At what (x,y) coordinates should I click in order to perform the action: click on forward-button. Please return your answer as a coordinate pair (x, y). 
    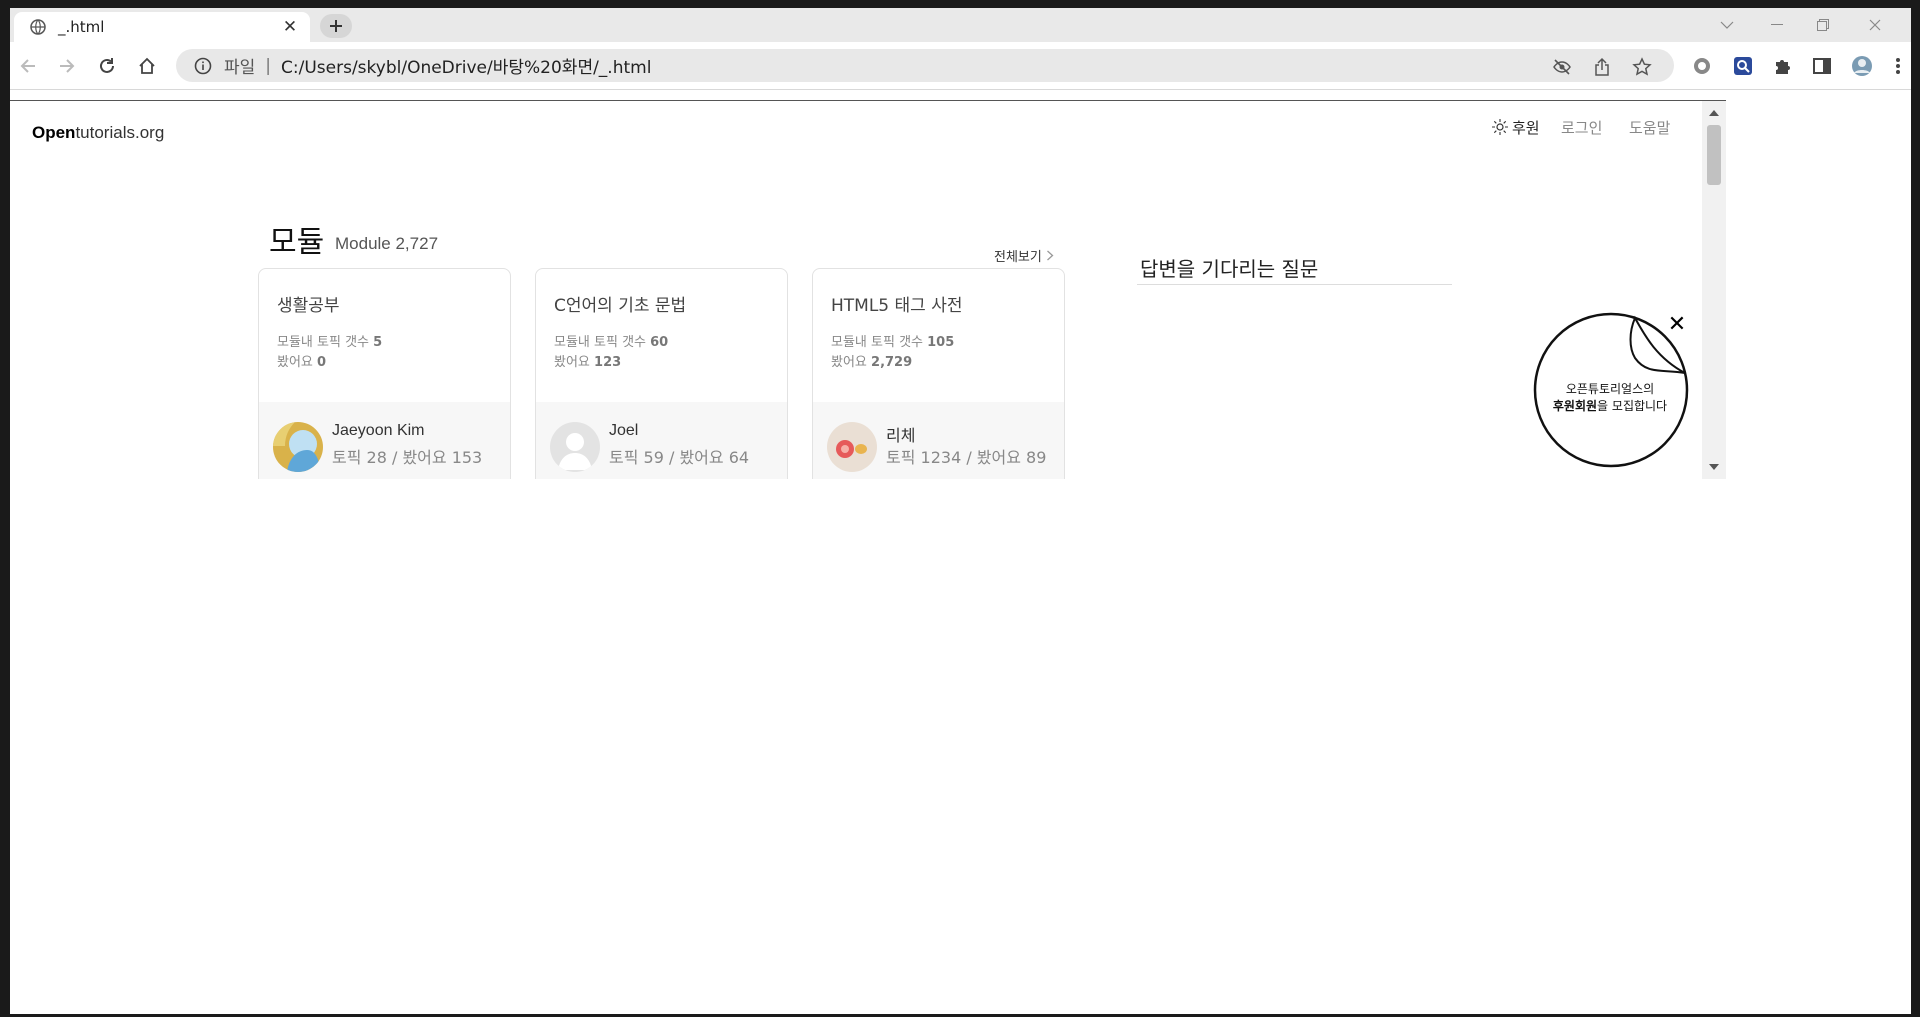
    Looking at the image, I should click on (67, 66).